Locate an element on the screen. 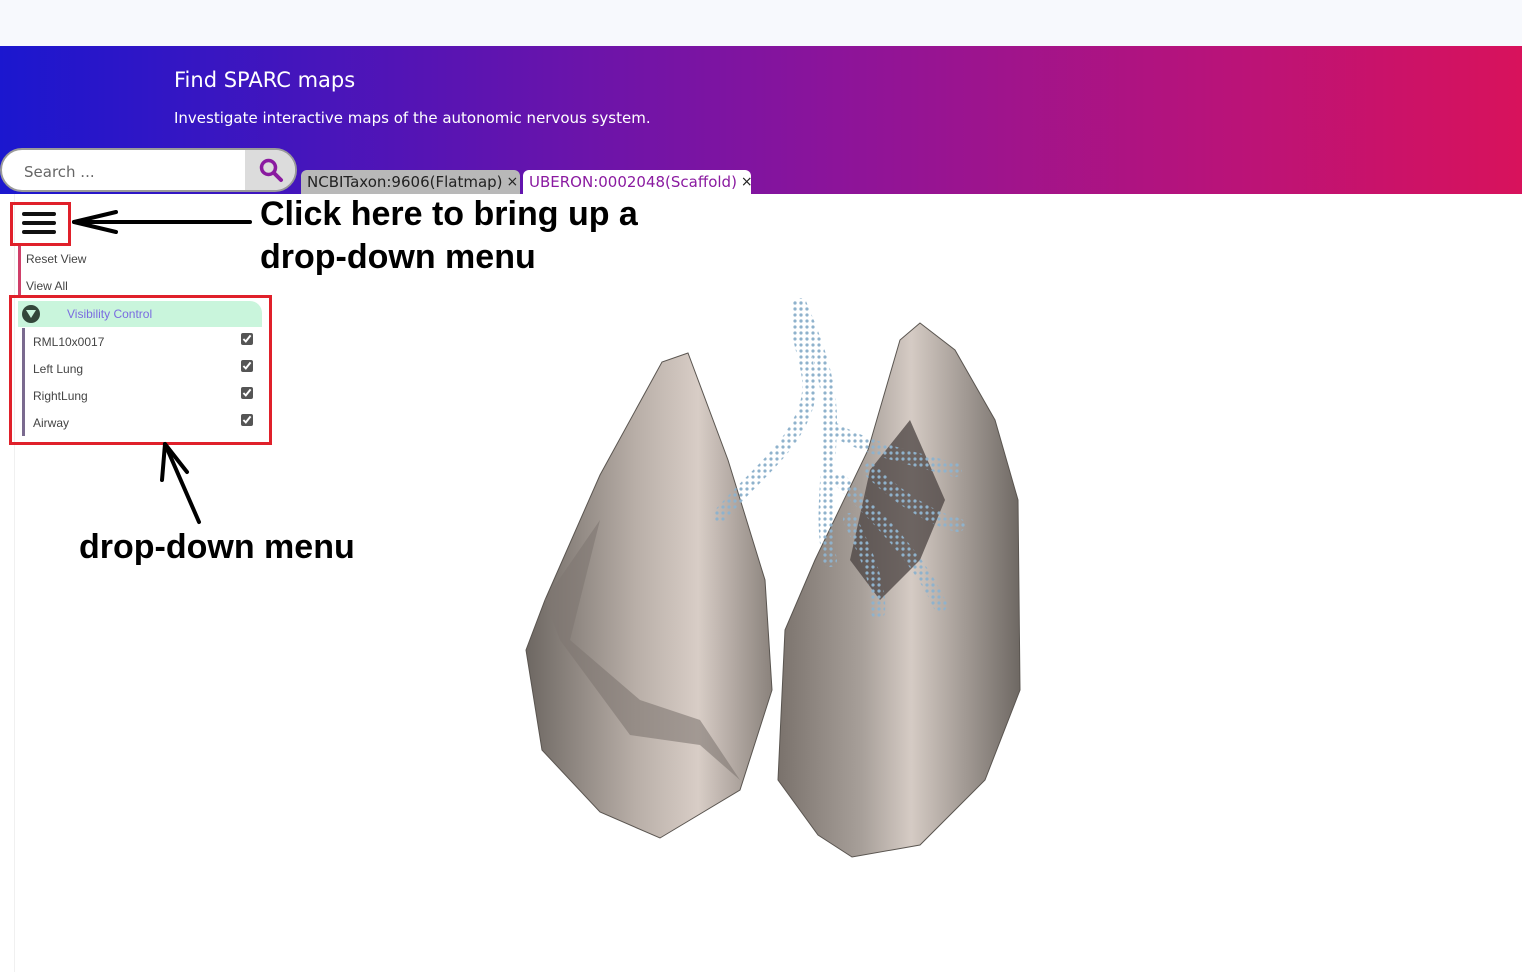 The height and width of the screenshot is (972, 1522). arrow-to-menu is located at coordinates (182, 483).